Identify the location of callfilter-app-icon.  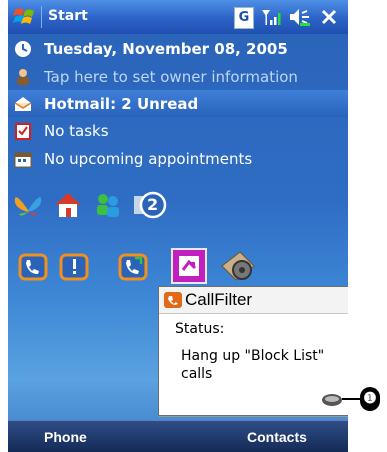
(173, 300).